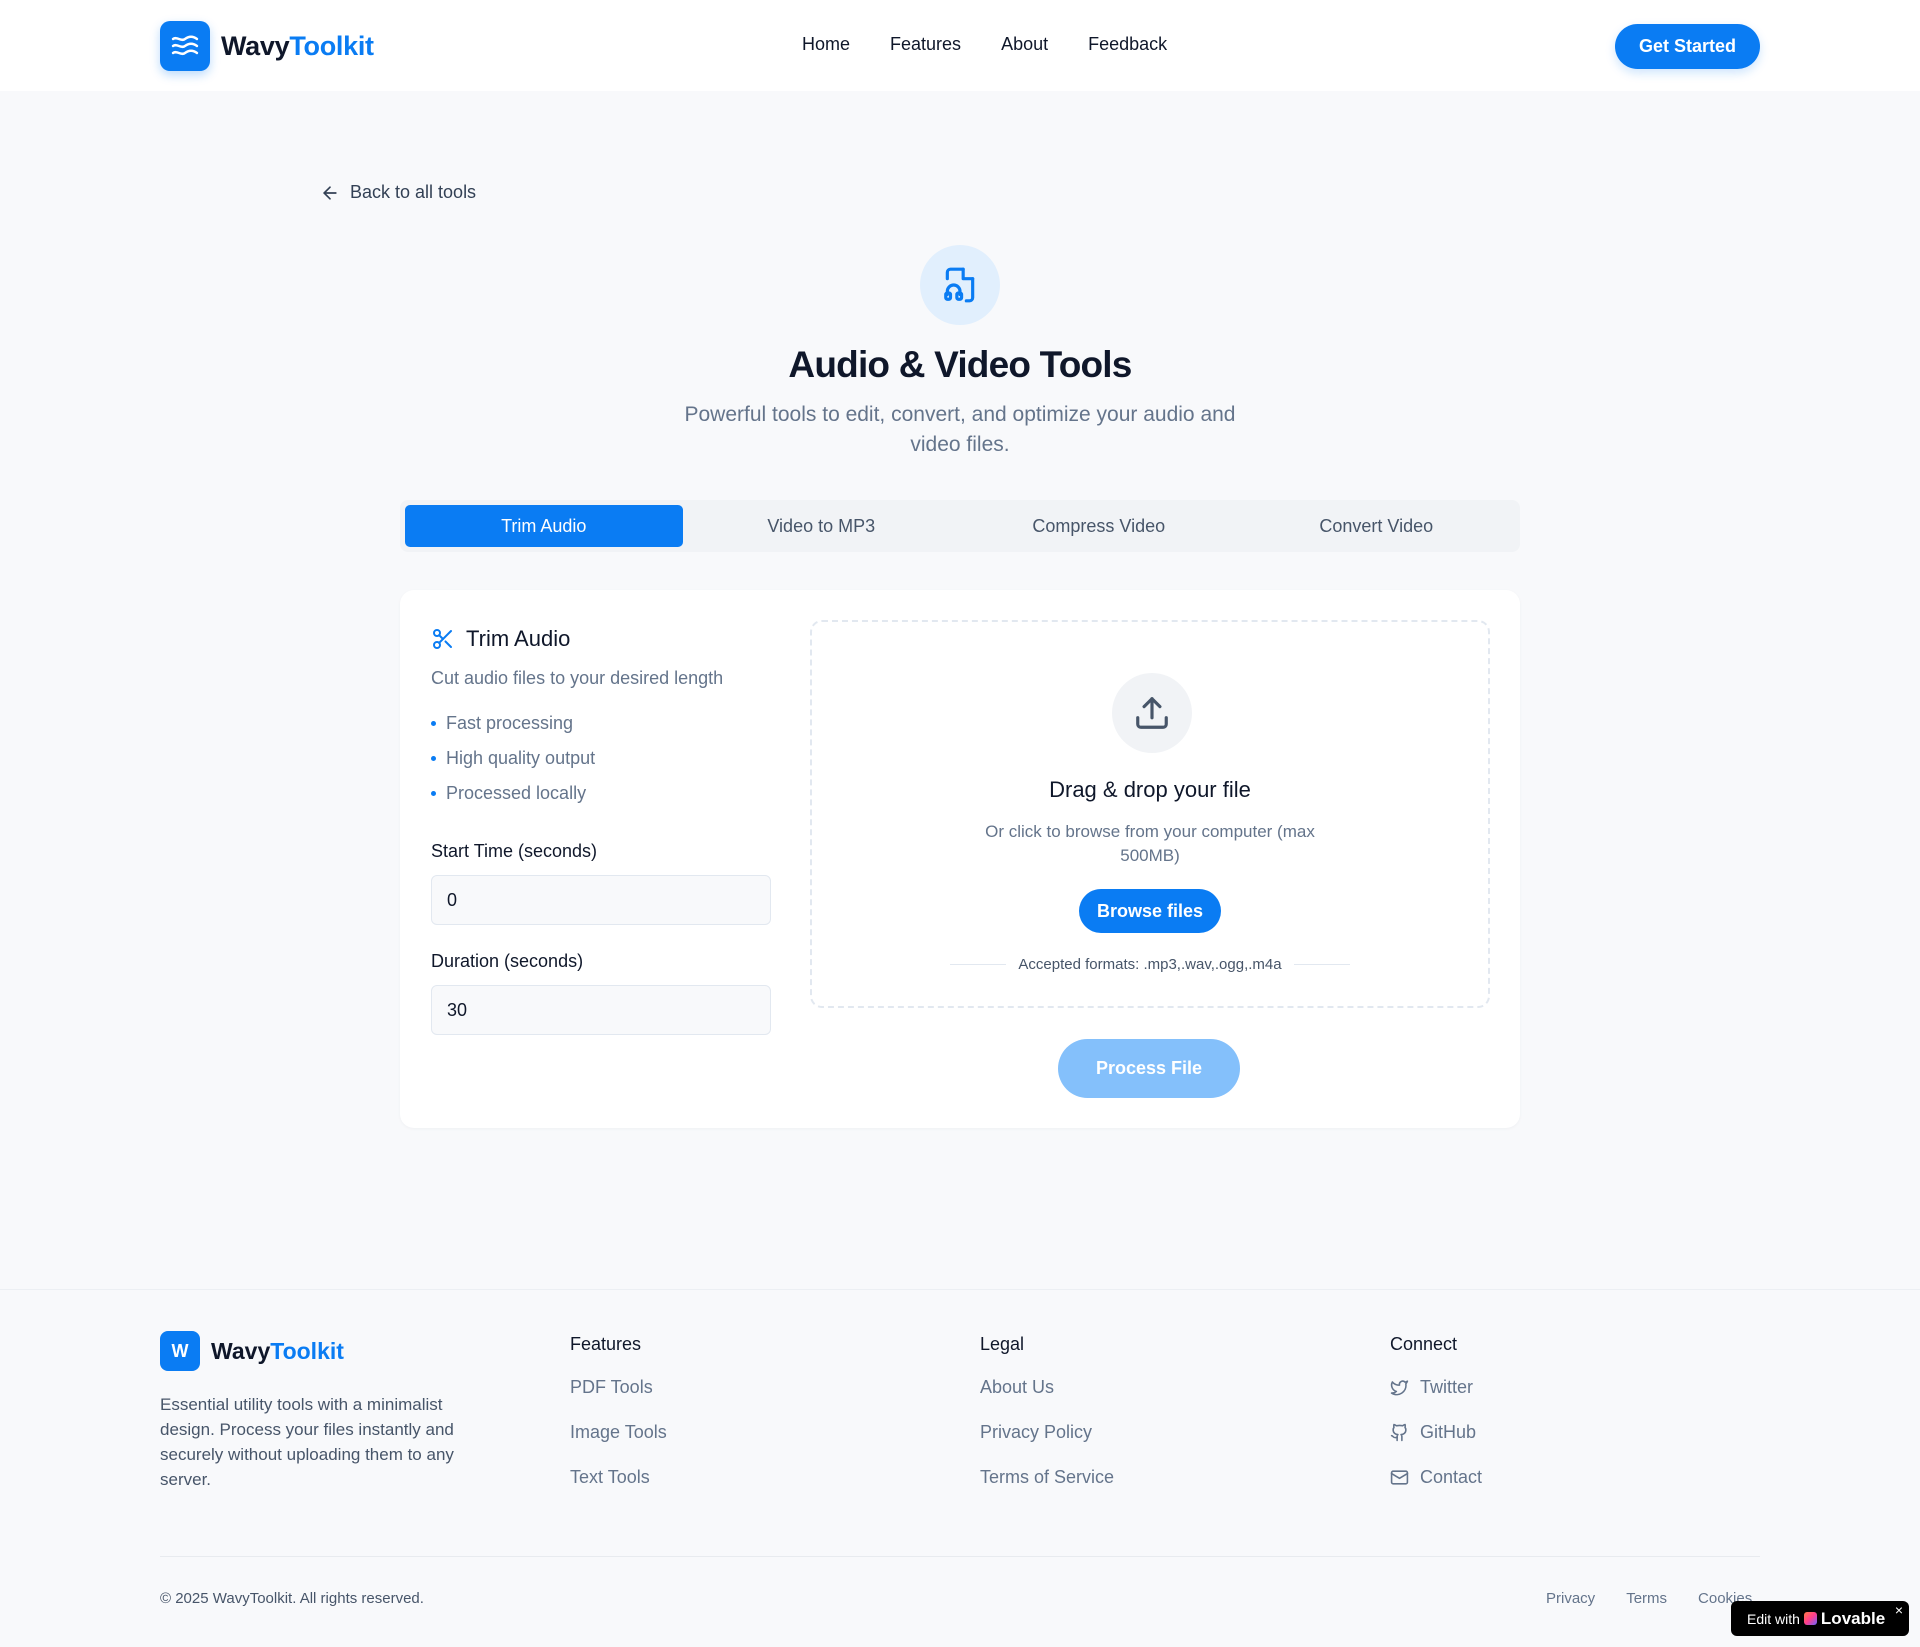  Describe the element at coordinates (180, 1351) in the screenshot. I see `footer-logo-badge: W` at that location.